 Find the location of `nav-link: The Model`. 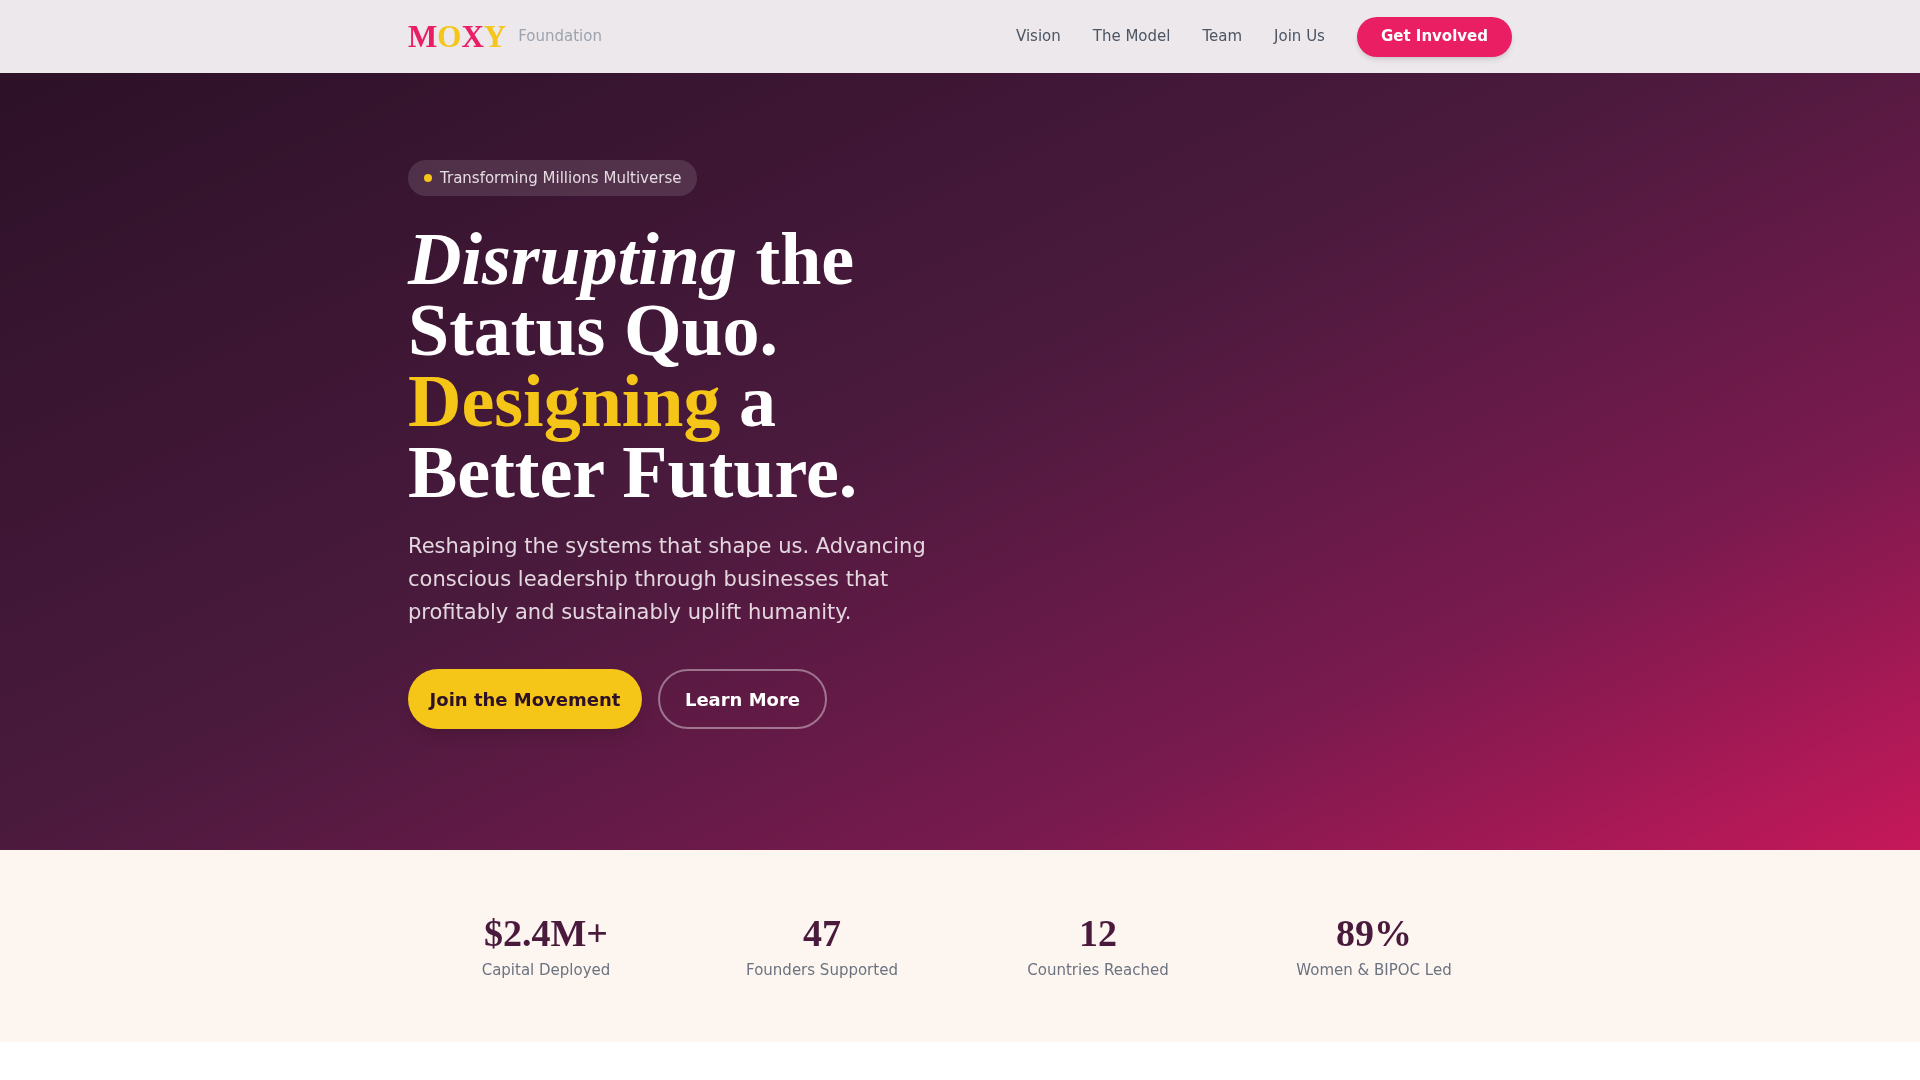

nav-link: The Model is located at coordinates (1131, 36).